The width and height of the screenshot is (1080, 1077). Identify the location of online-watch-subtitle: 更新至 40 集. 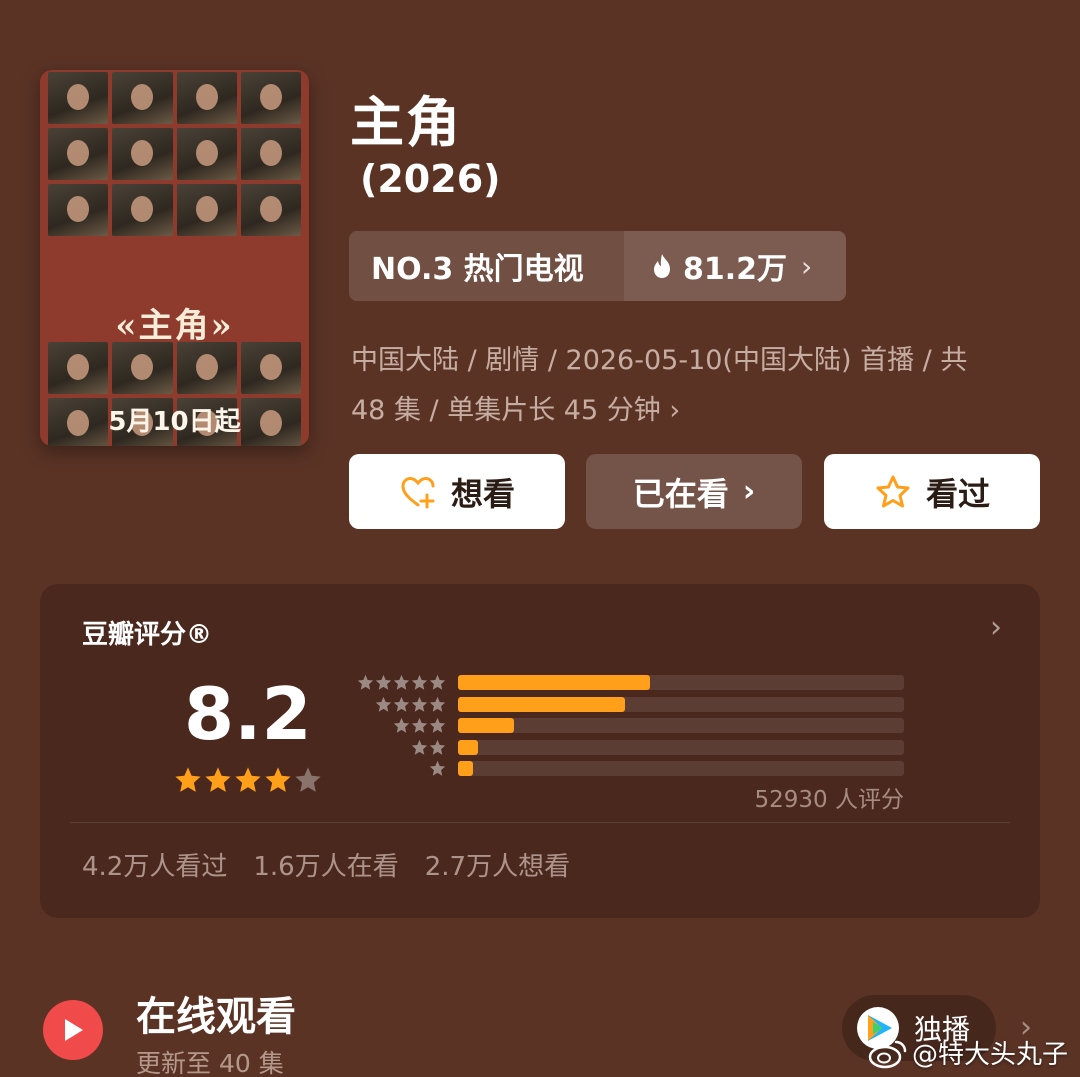
(210, 1063).